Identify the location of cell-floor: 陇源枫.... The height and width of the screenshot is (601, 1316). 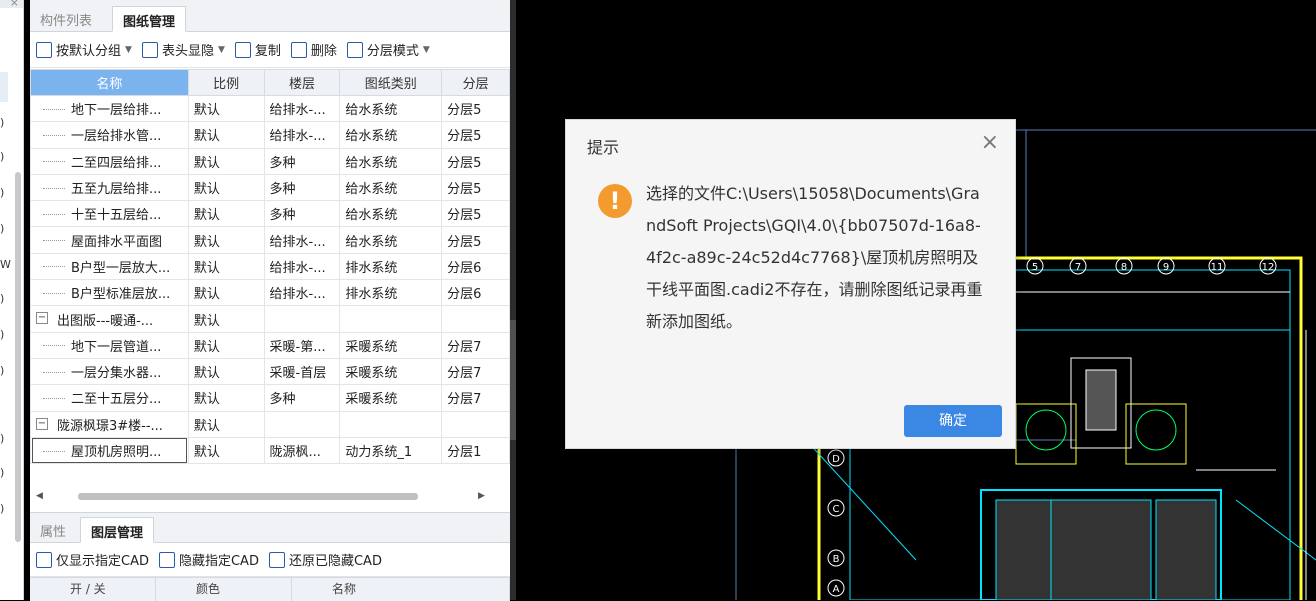
(302, 450).